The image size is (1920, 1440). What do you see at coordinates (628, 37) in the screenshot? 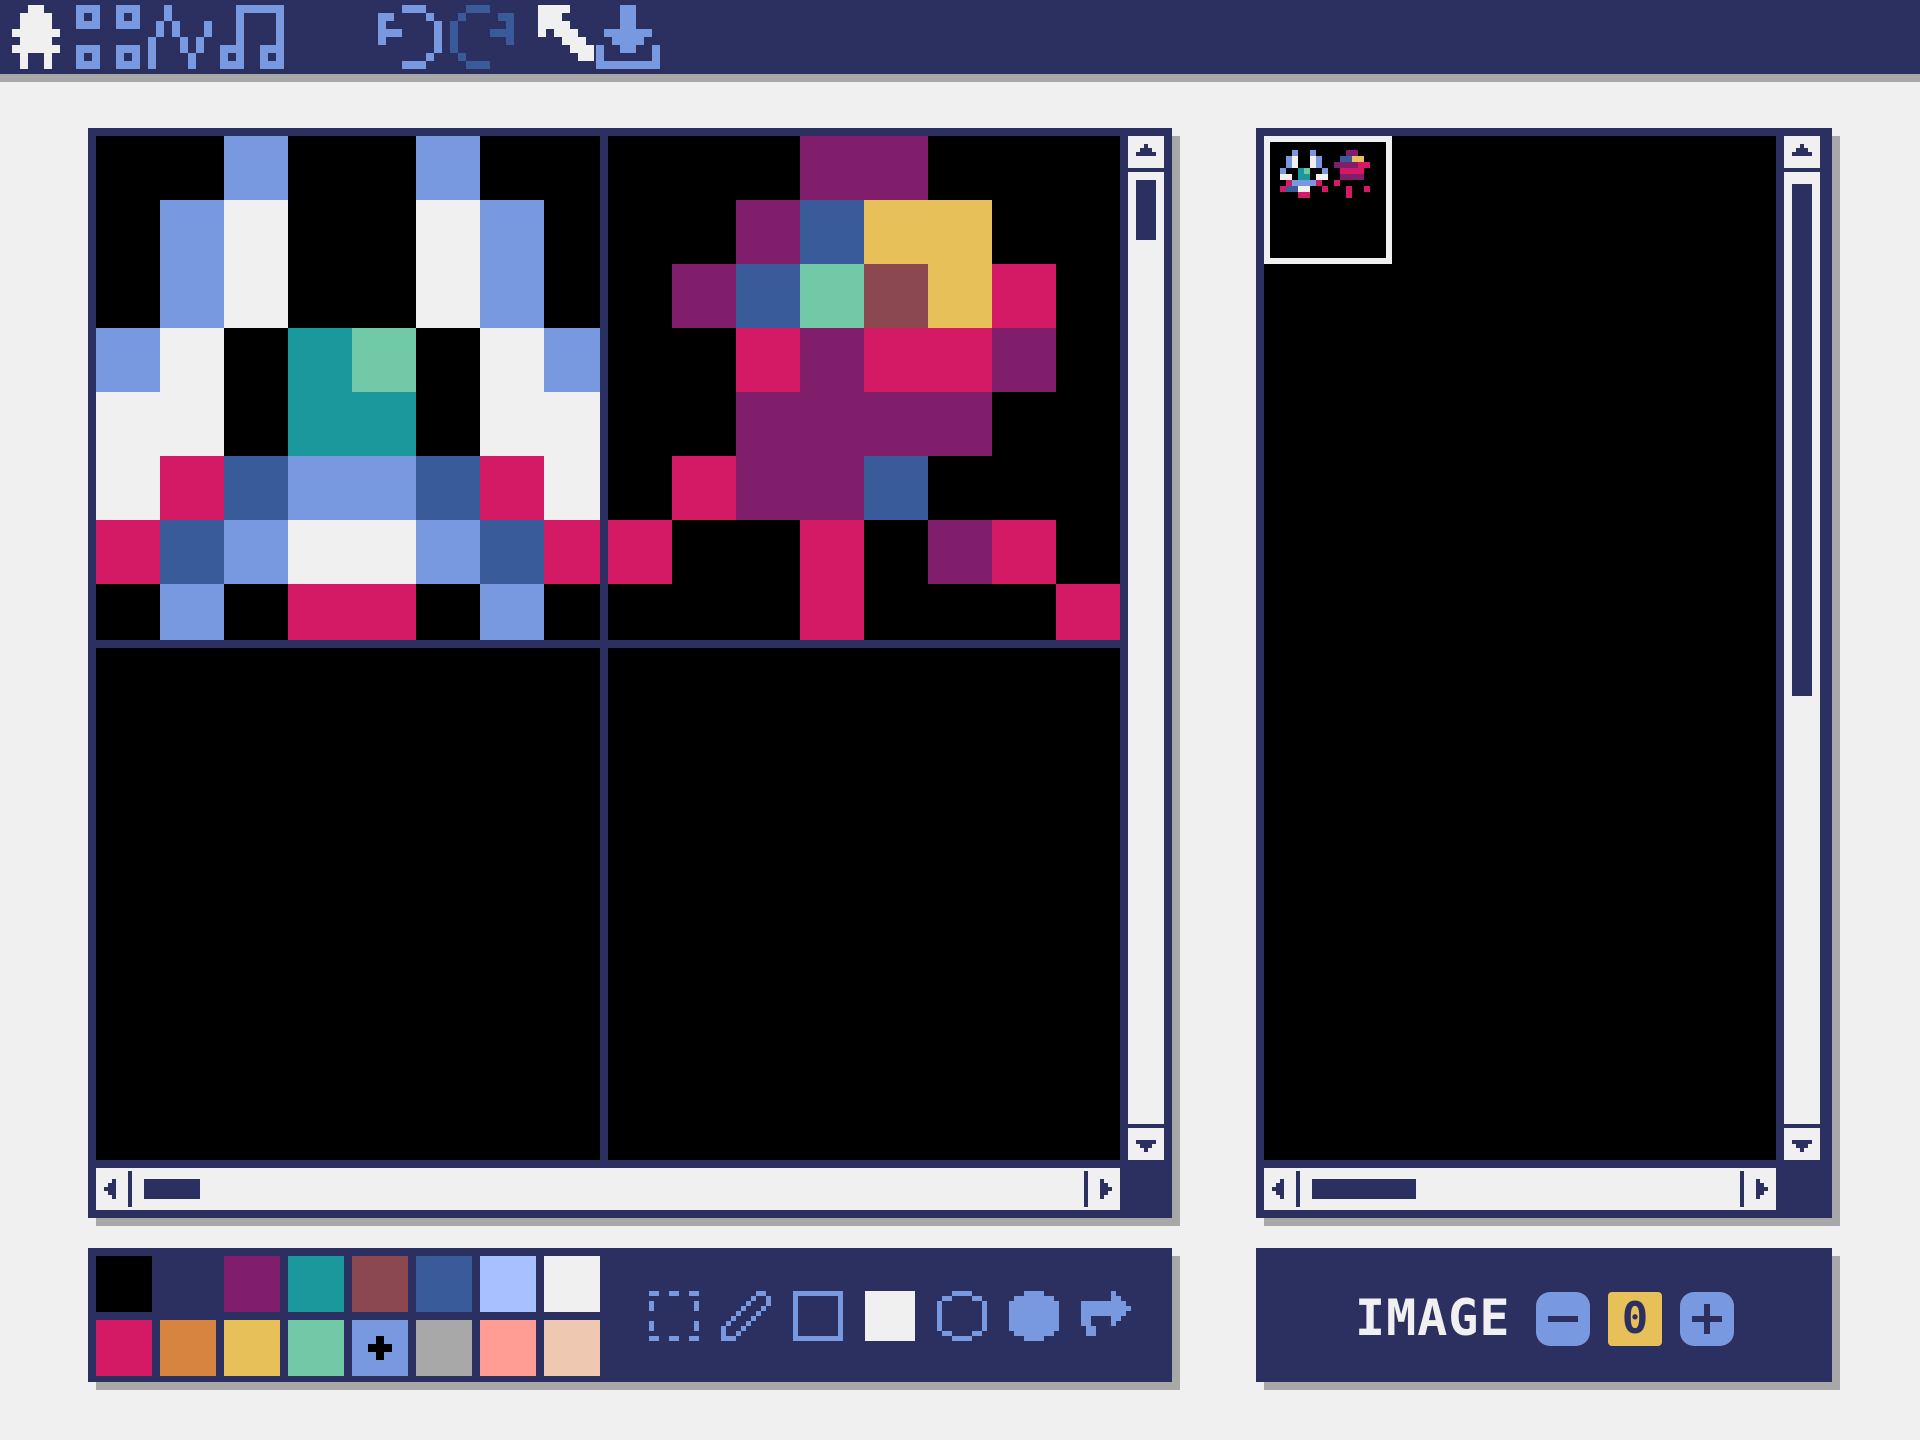
I see `download-icon` at bounding box center [628, 37].